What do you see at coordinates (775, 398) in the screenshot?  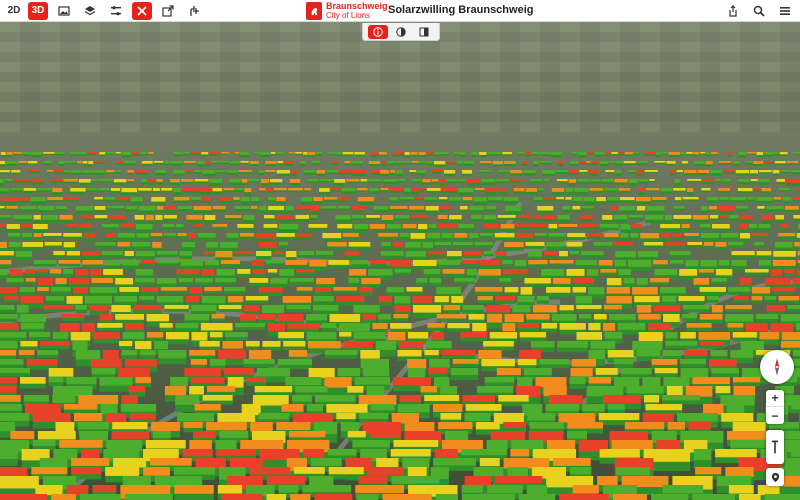 I see `zoom-in-button: +` at bounding box center [775, 398].